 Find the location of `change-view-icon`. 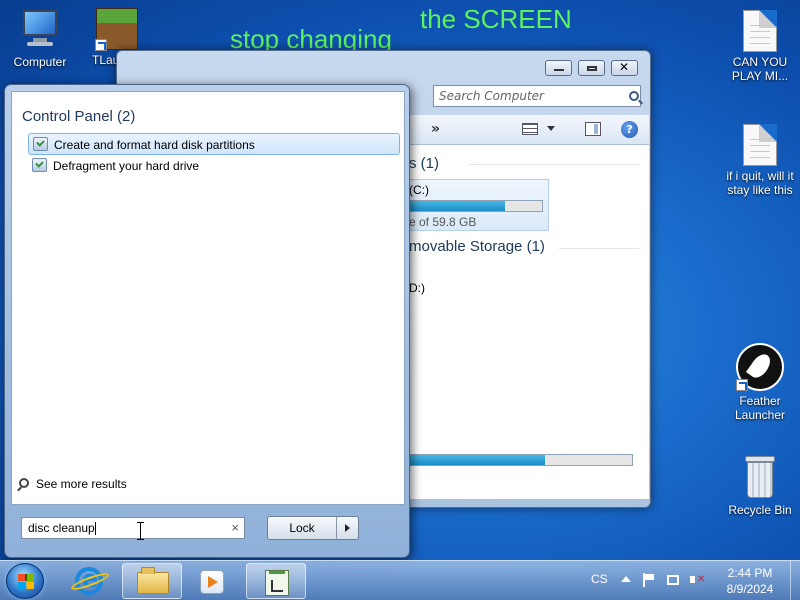

change-view-icon is located at coordinates (530, 129).